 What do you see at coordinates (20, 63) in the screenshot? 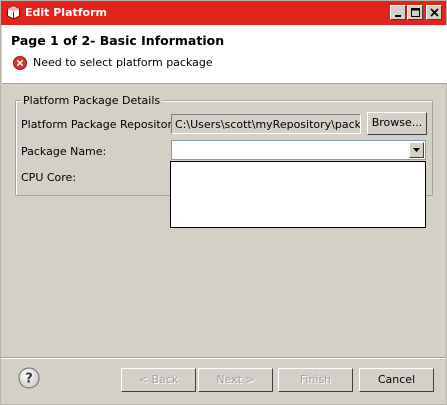
I see `error-icon` at bounding box center [20, 63].